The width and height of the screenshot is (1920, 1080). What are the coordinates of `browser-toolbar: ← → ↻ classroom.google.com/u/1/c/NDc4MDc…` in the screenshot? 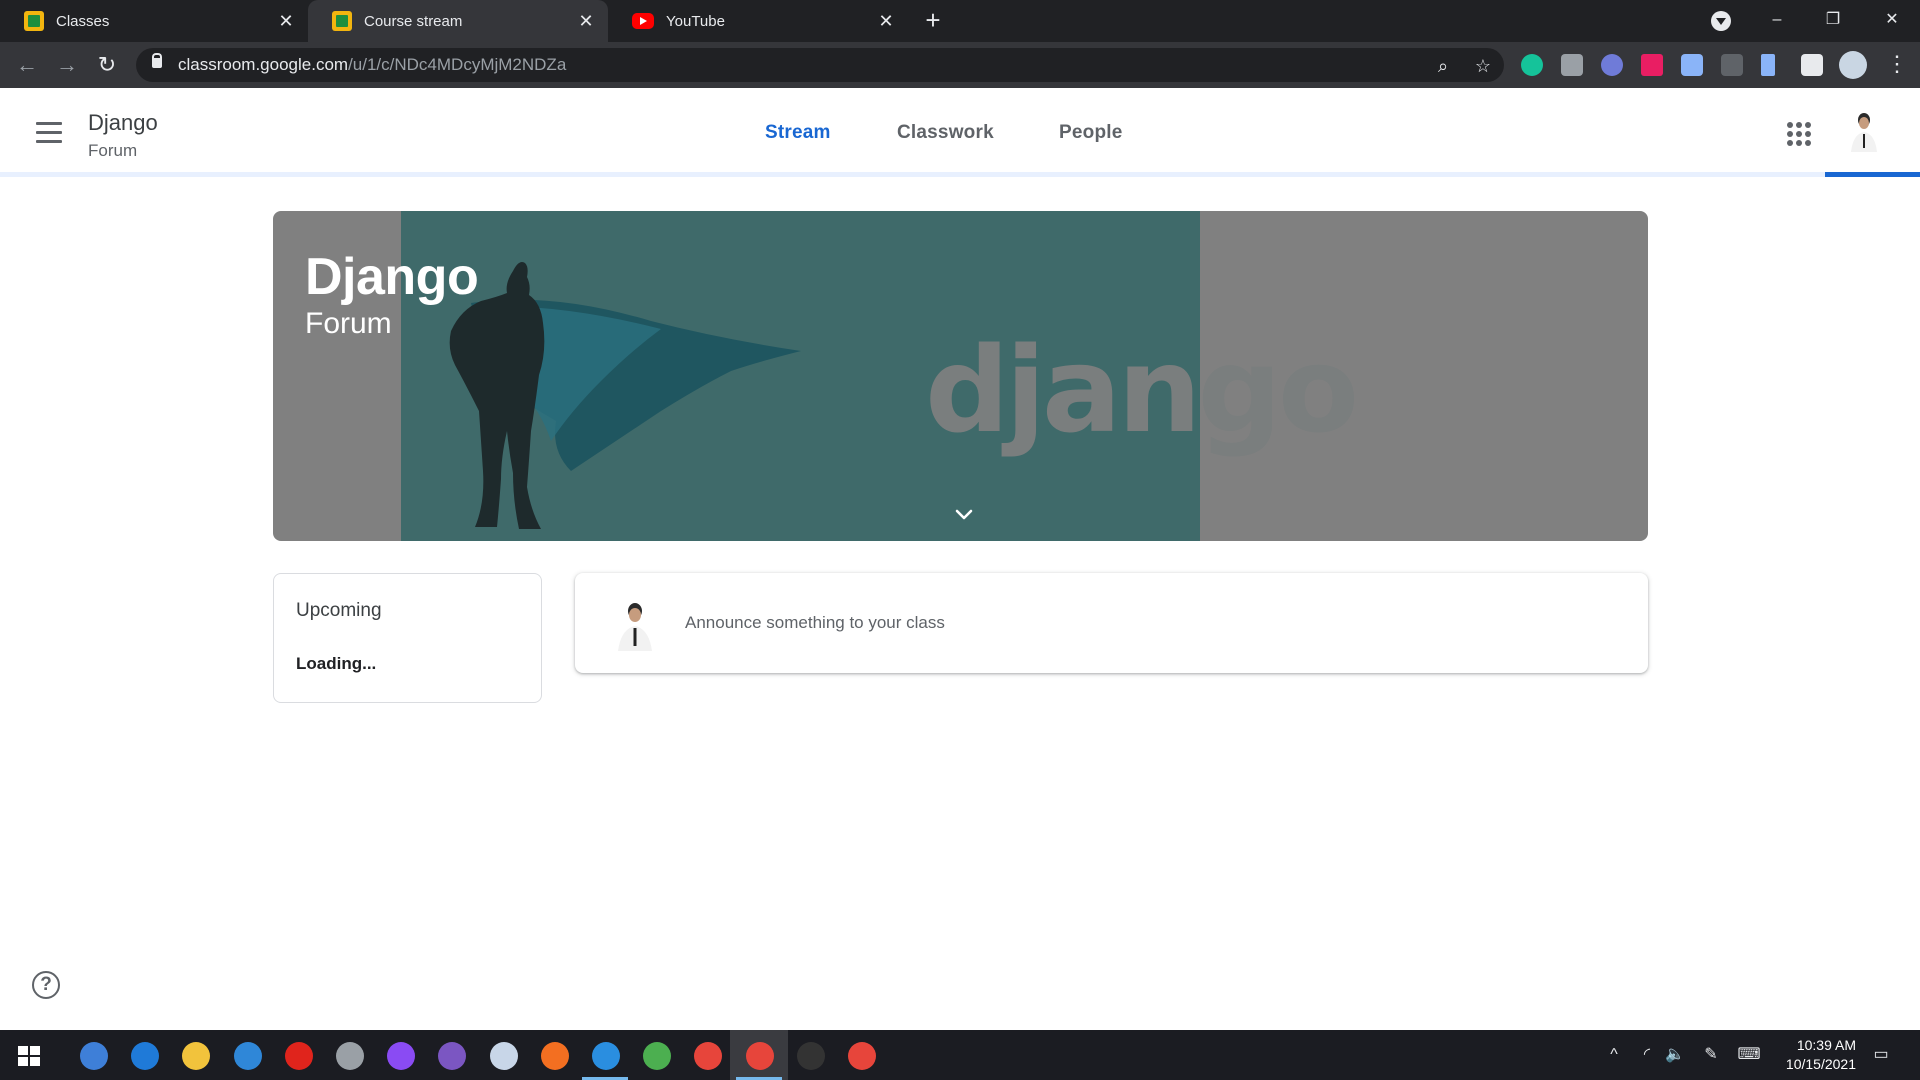 It's located at (960, 65).